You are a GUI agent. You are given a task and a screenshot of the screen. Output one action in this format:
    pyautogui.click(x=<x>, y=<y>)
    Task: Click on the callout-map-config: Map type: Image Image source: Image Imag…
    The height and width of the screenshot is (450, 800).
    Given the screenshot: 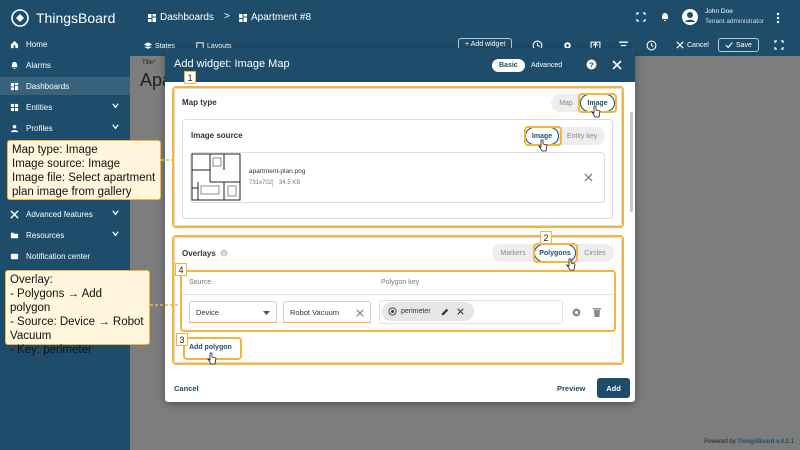 What is the action you would take?
    pyautogui.click(x=84, y=170)
    